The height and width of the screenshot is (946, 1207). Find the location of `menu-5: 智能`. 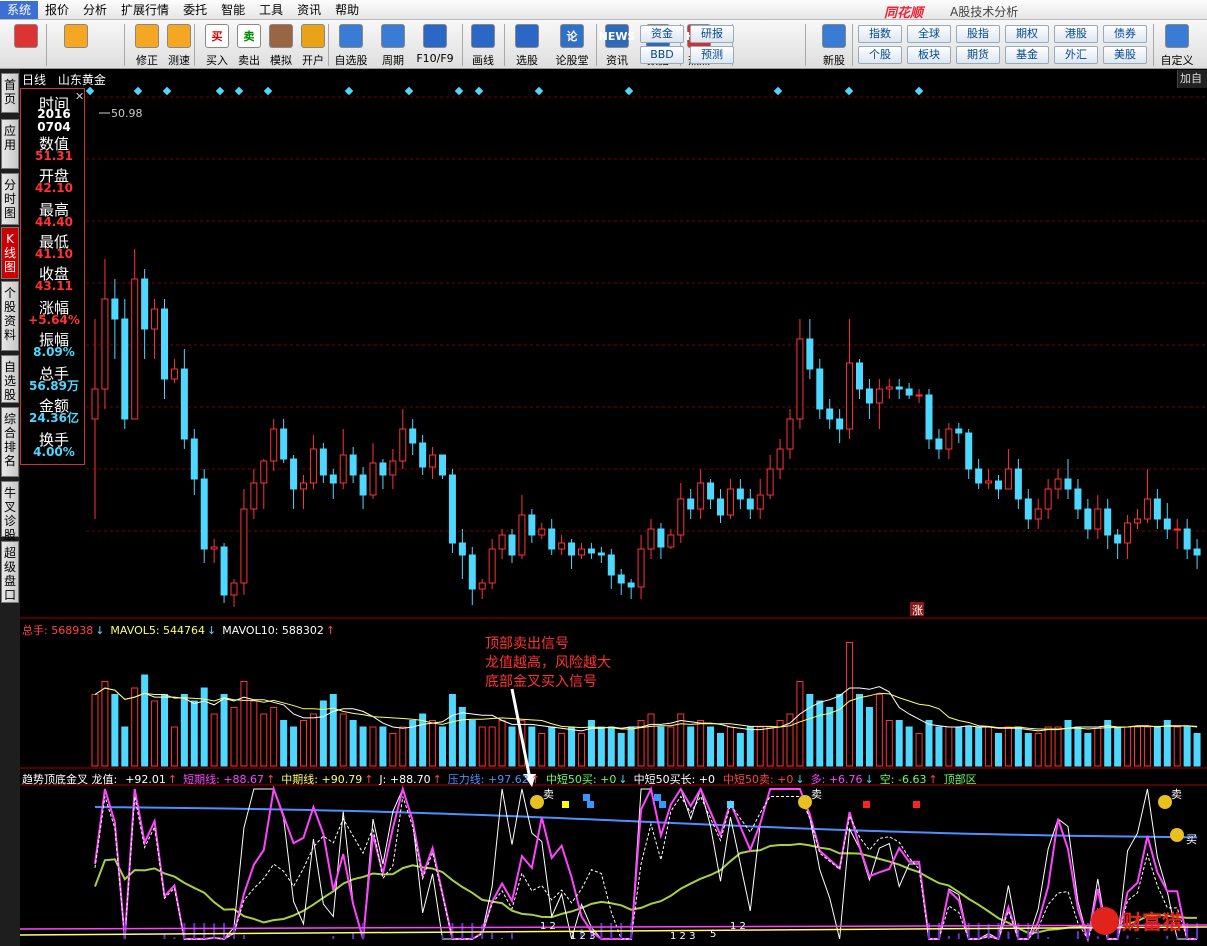

menu-5: 智能 is located at coordinates (233, 10).